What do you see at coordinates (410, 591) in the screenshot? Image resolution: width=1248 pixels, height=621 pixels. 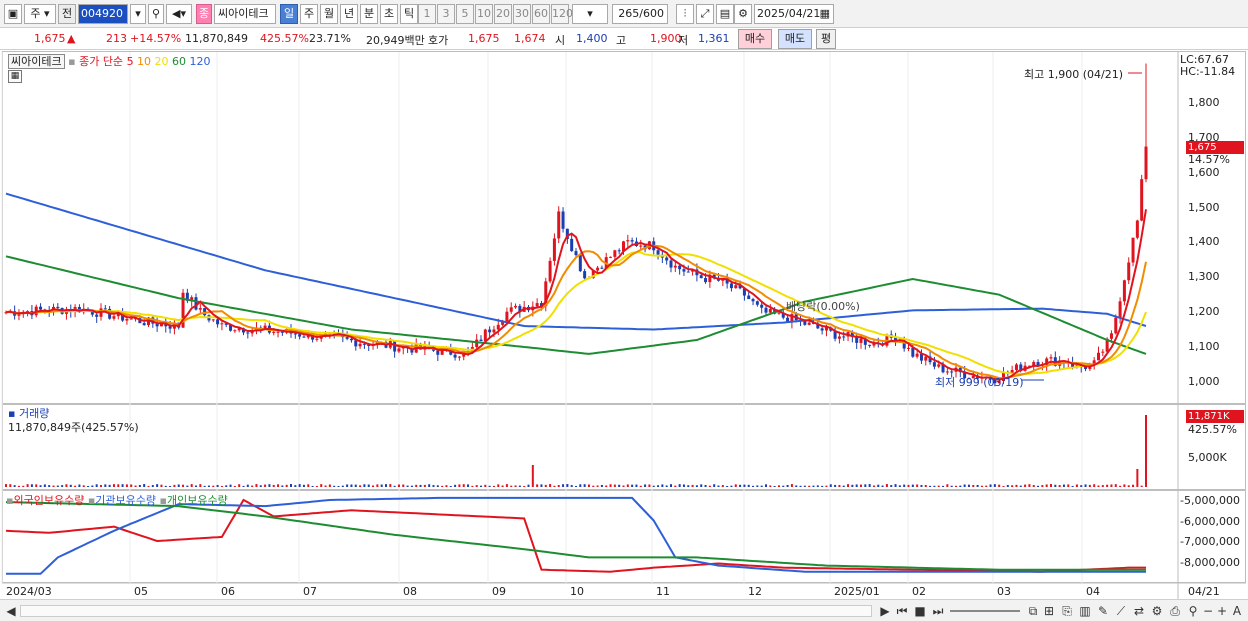 I see `date-axis-label: 08` at bounding box center [410, 591].